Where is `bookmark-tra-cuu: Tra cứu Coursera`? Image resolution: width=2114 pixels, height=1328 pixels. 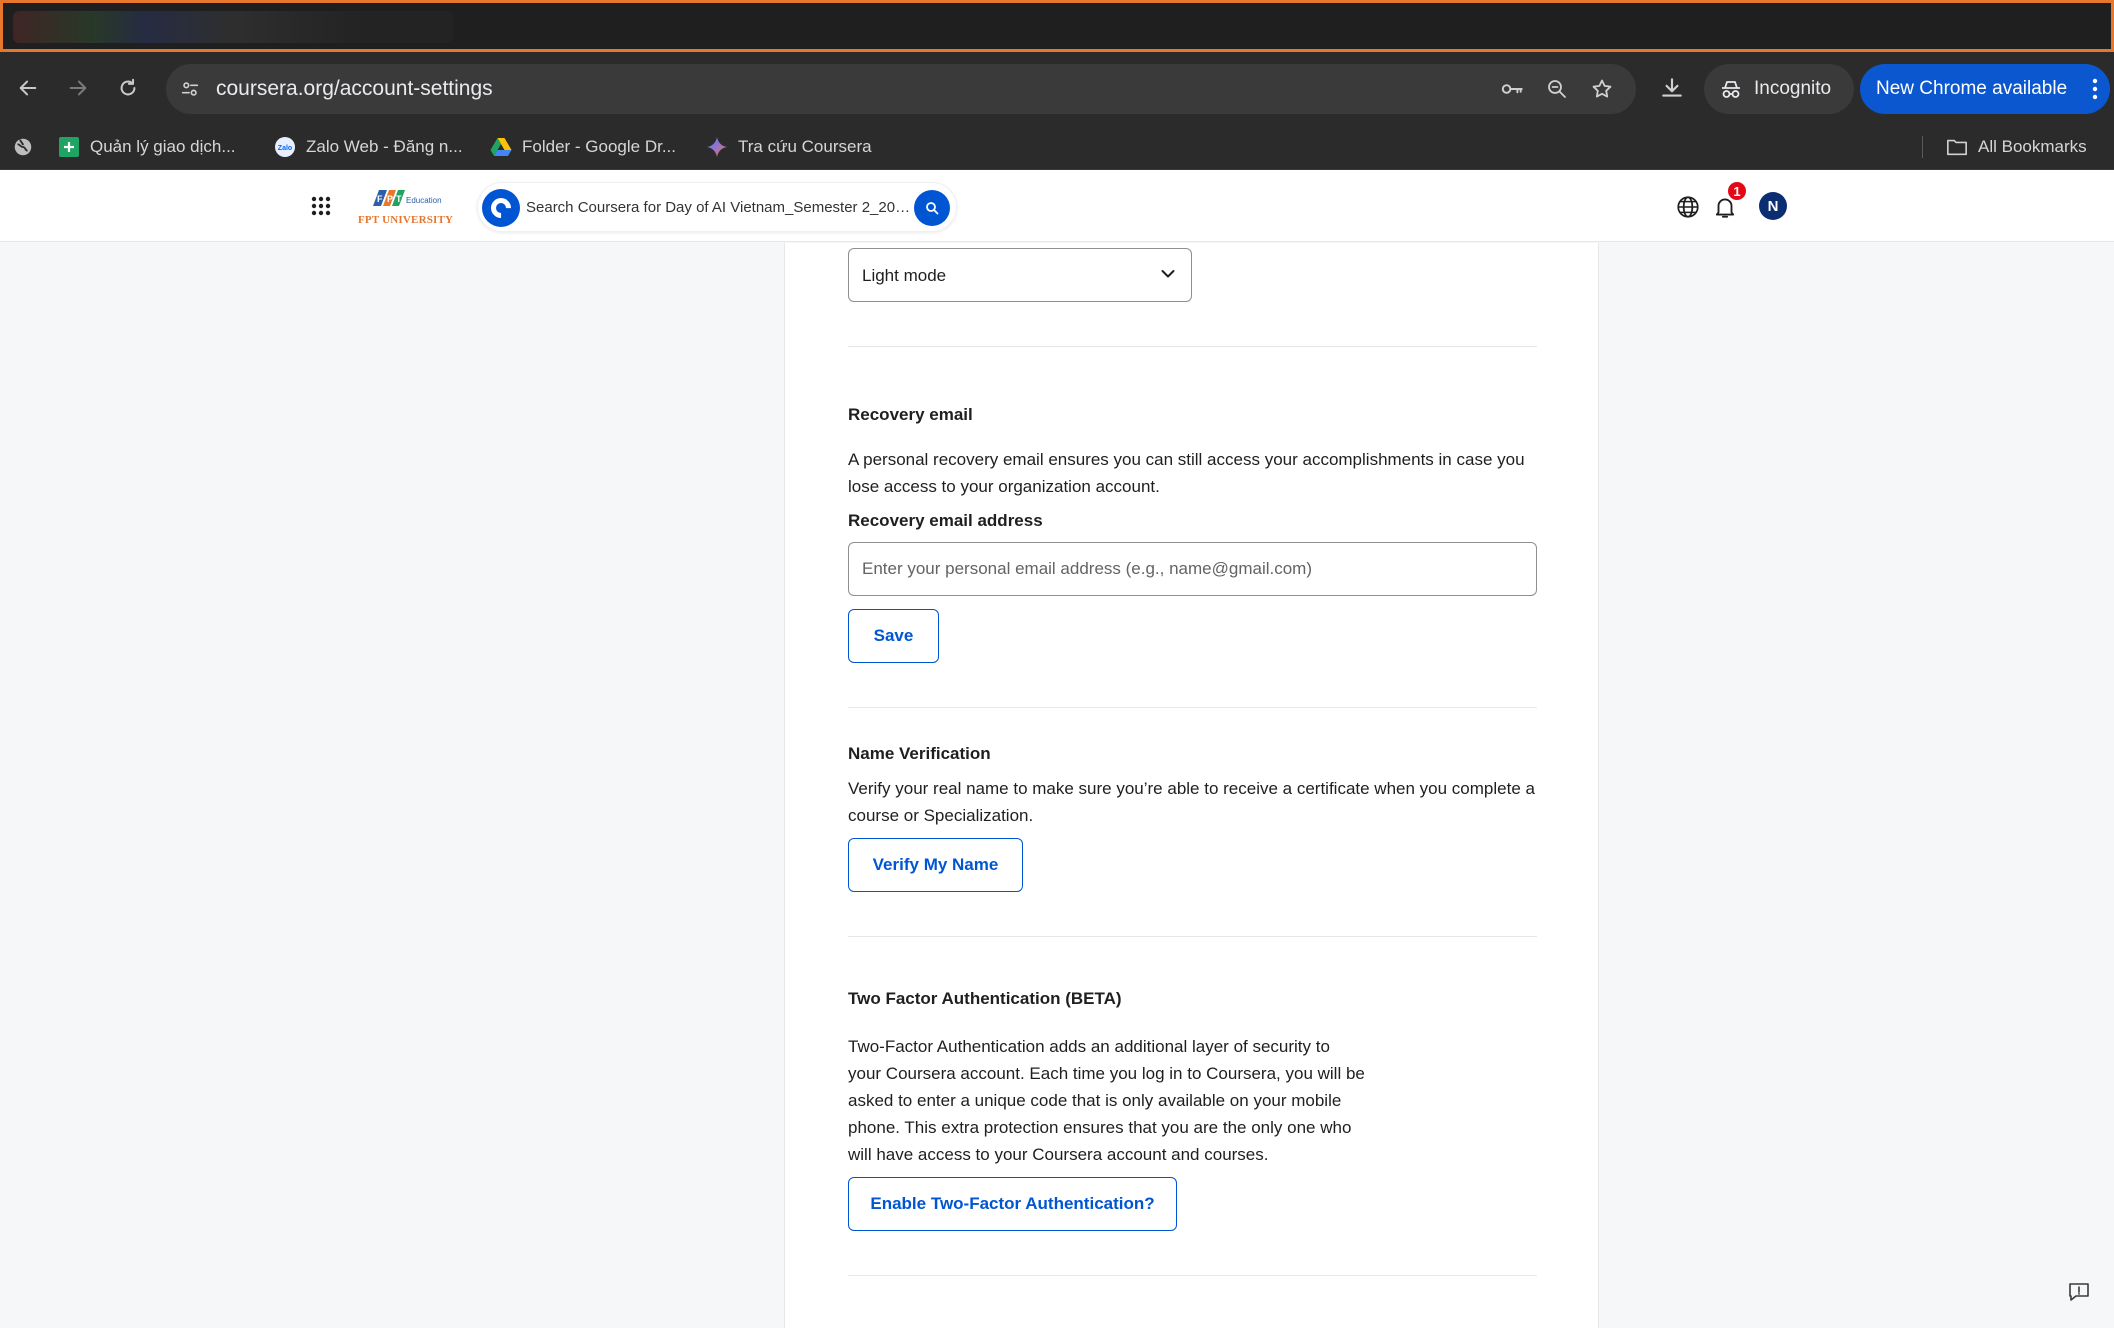 bookmark-tra-cuu: Tra cứu Coursera is located at coordinates (789, 147).